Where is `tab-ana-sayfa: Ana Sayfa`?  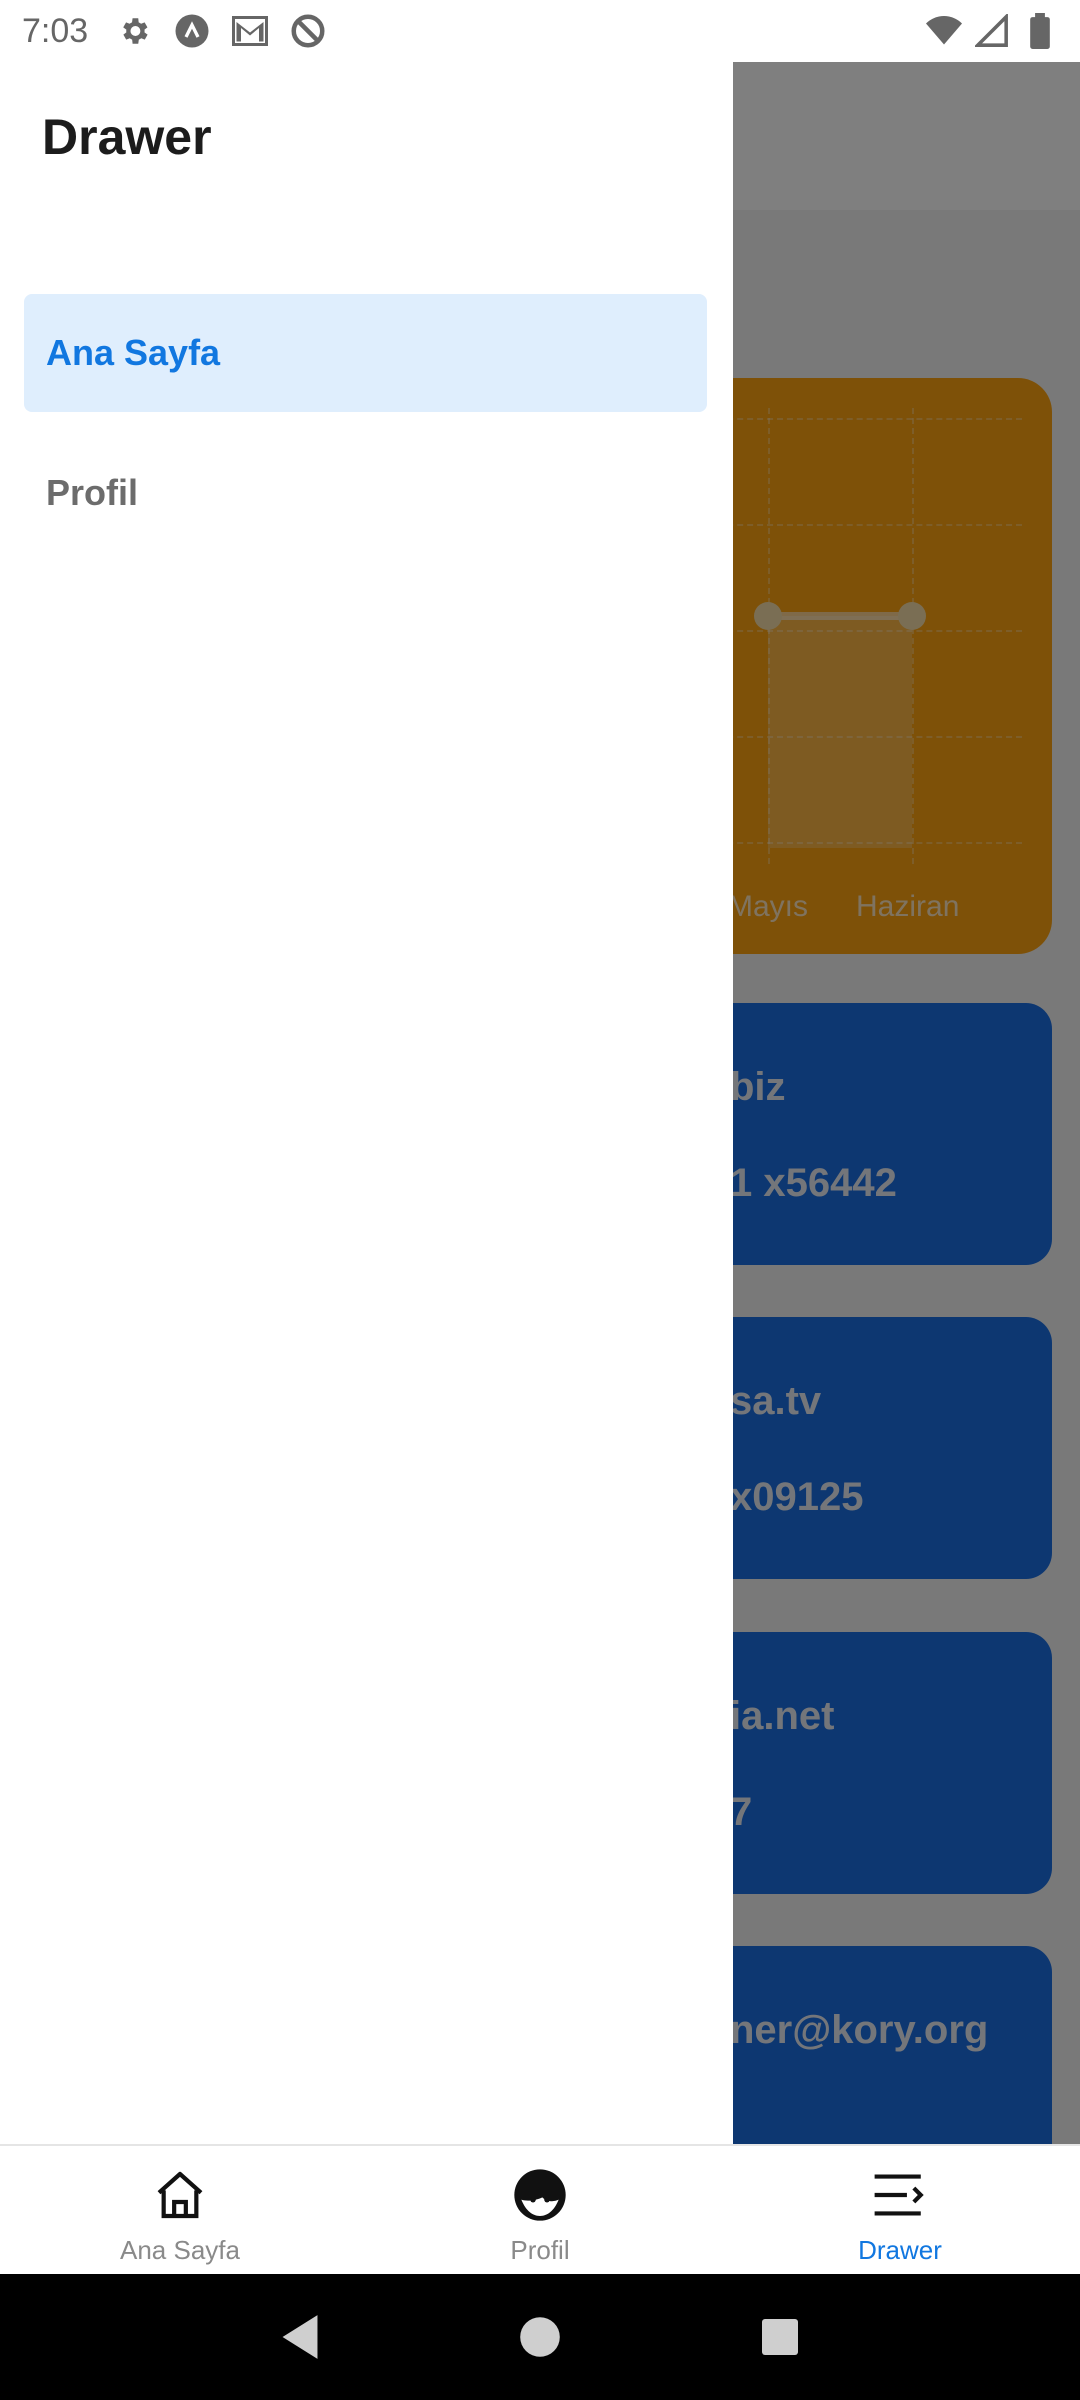
tab-ana-sayfa: Ana Sayfa is located at coordinates (180, 2210).